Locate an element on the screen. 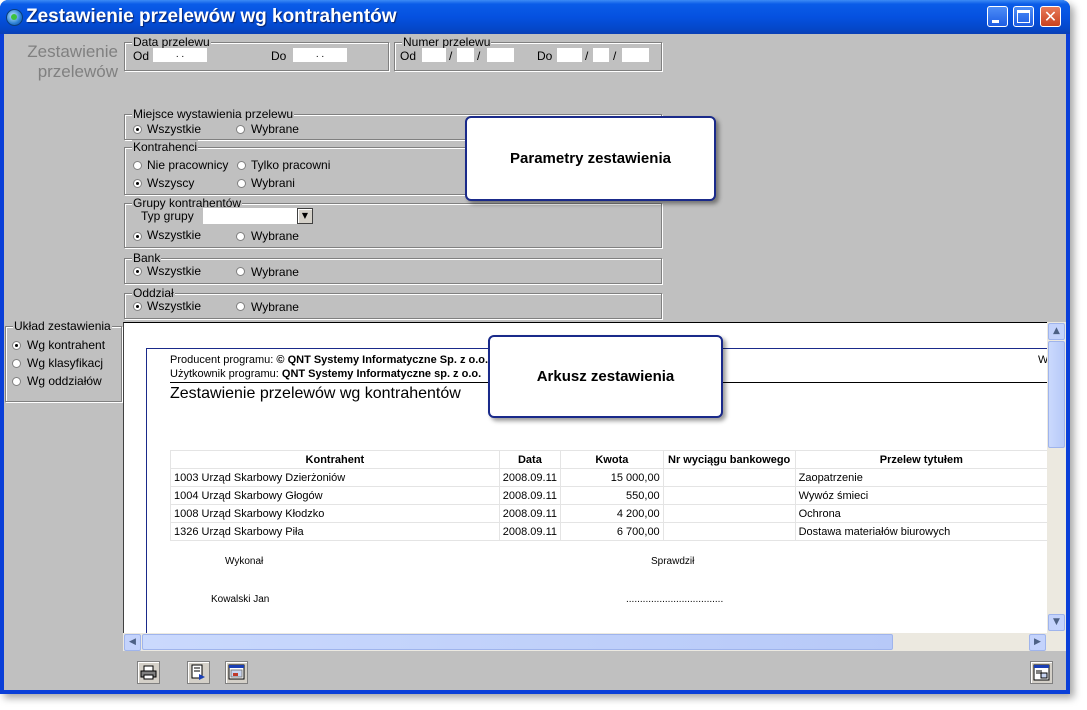 The height and width of the screenshot is (710, 1087). date-from-input: . . is located at coordinates (180, 55).